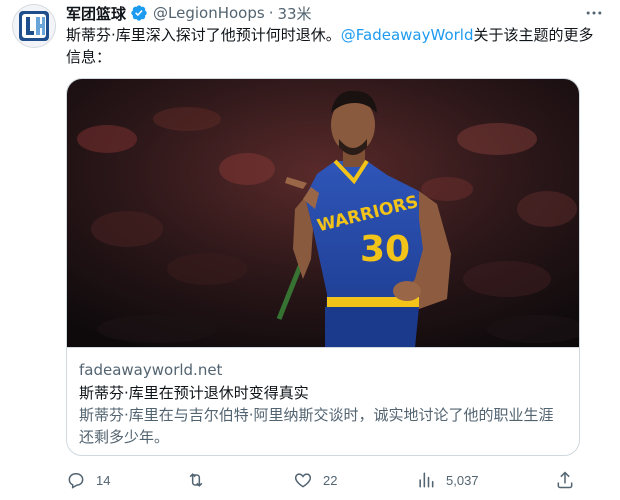 The image size is (620, 500). What do you see at coordinates (407, 35) in the screenshot?
I see `mention-link: @FadeawayWorld` at bounding box center [407, 35].